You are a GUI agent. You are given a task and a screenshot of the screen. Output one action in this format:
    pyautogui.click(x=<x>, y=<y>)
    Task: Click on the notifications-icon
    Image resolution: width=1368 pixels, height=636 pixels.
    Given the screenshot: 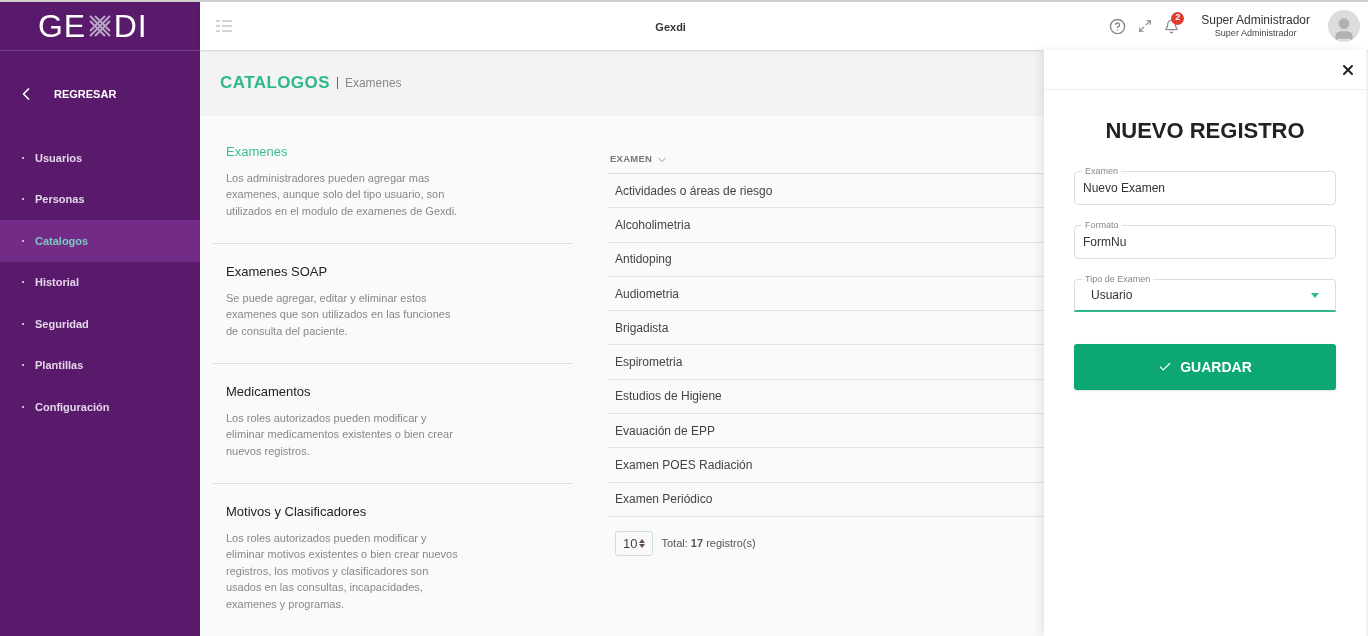 What is the action you would take?
    pyautogui.click(x=1172, y=26)
    